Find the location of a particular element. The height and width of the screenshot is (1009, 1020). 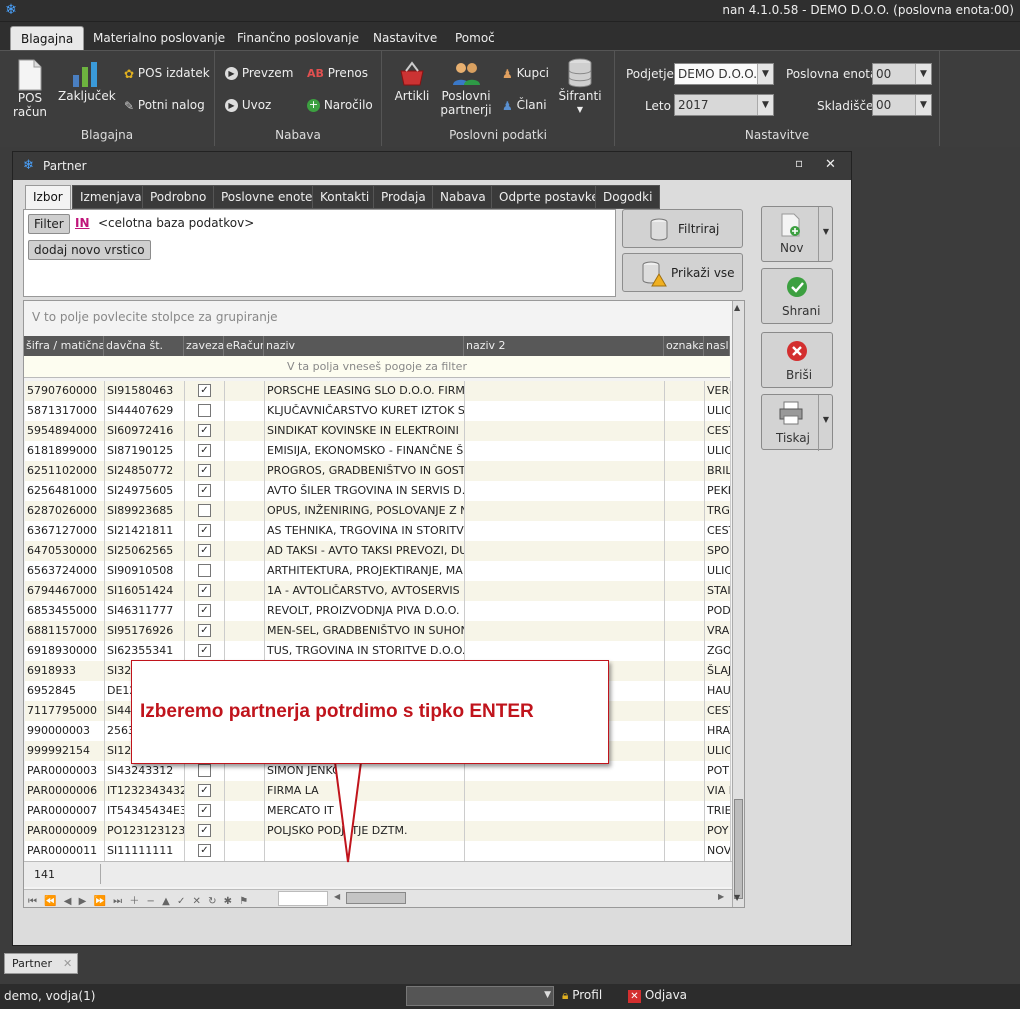

scroll-down-icon: ▼ is located at coordinates (737, 897).